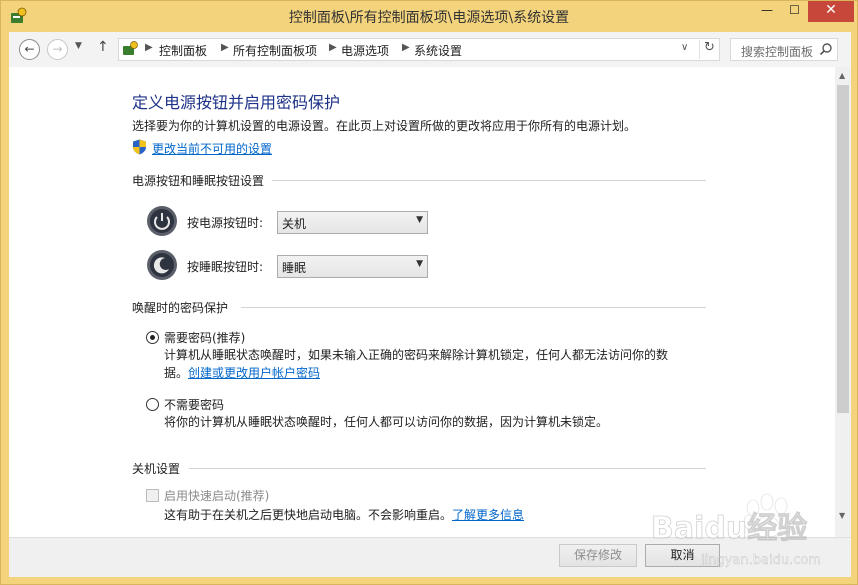  I want to click on no-password-label: 不需要密码, so click(194, 404).